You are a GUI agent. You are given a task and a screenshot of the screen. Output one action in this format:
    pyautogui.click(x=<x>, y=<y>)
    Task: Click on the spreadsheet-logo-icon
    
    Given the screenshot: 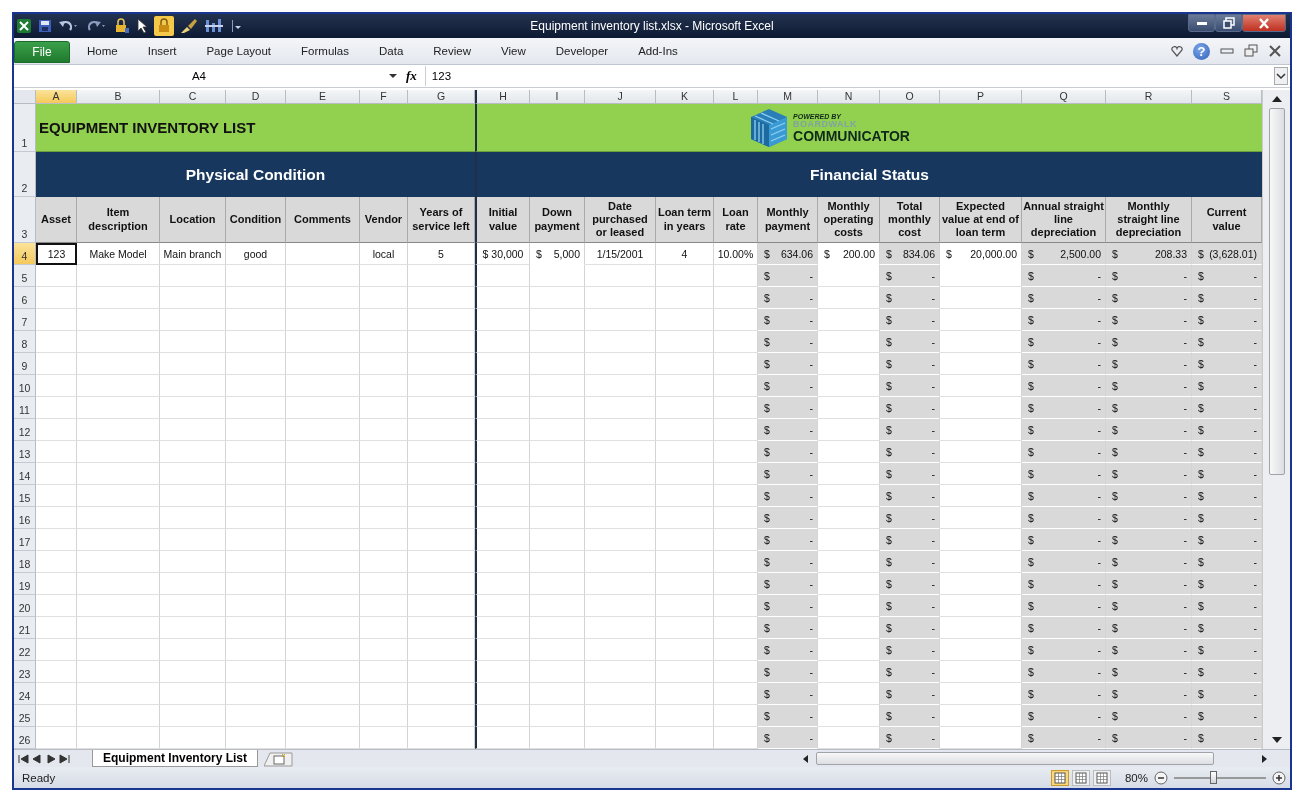 What is the action you would take?
    pyautogui.click(x=24, y=26)
    